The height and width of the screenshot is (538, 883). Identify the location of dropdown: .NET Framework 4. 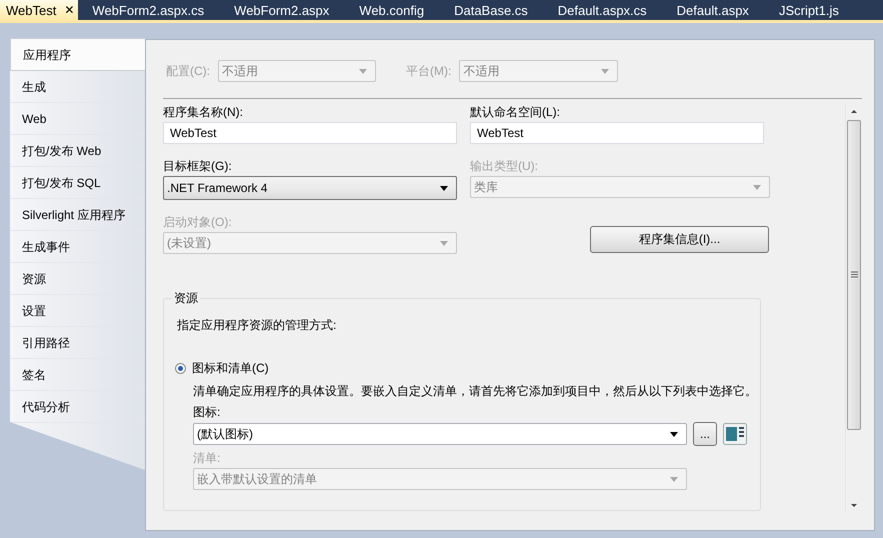
(310, 188).